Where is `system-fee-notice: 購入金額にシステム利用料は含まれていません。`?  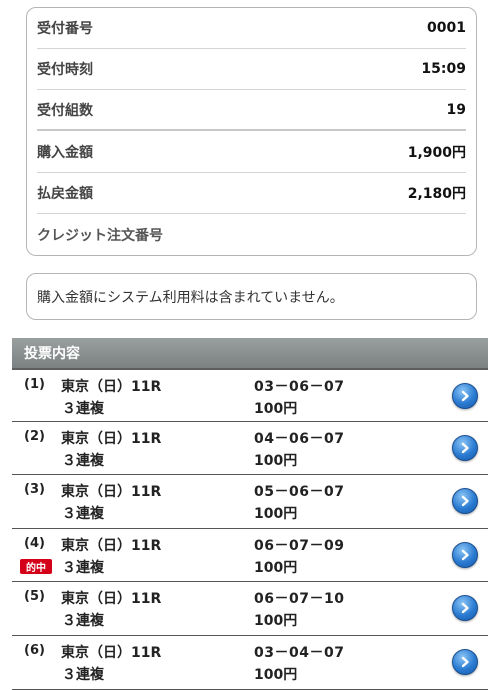
system-fee-notice: 購入金額にシステム利用料は含まれていません。 is located at coordinates (251, 296).